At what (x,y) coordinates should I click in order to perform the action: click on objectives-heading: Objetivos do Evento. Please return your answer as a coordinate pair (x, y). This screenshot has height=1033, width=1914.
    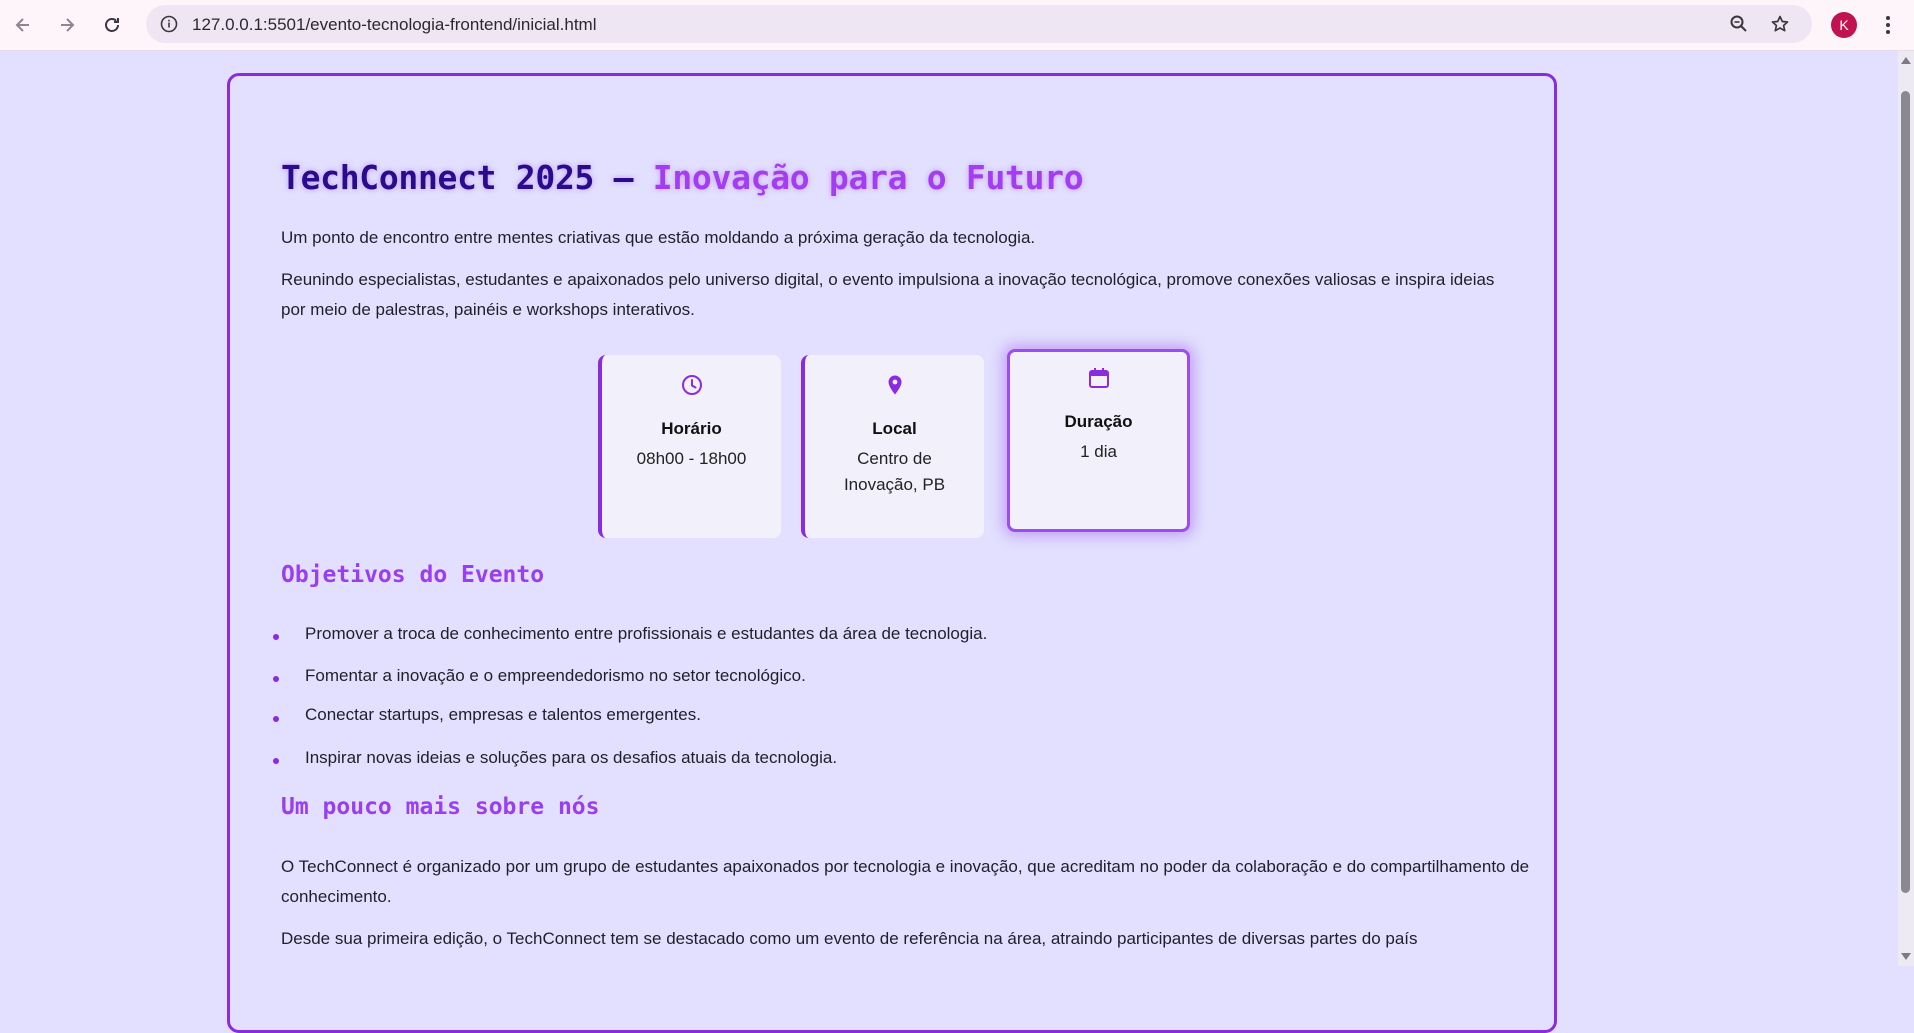
    Looking at the image, I should click on (413, 575).